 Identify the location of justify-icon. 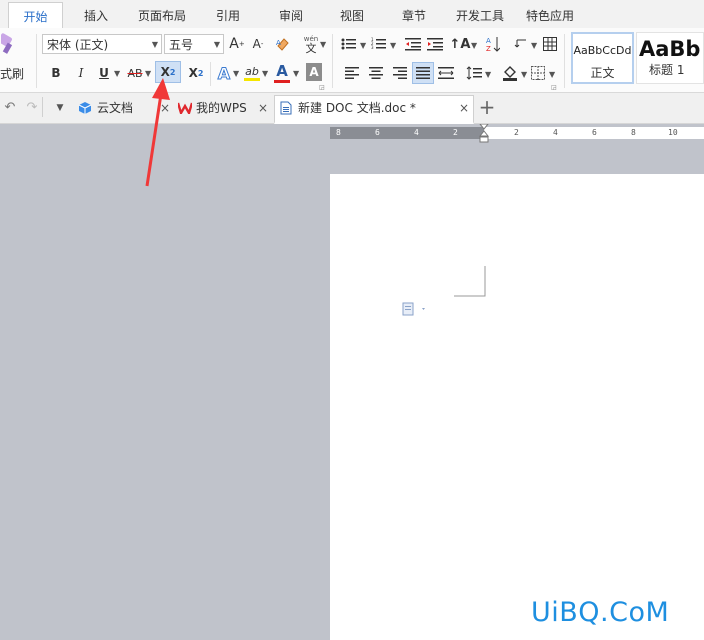
(423, 73).